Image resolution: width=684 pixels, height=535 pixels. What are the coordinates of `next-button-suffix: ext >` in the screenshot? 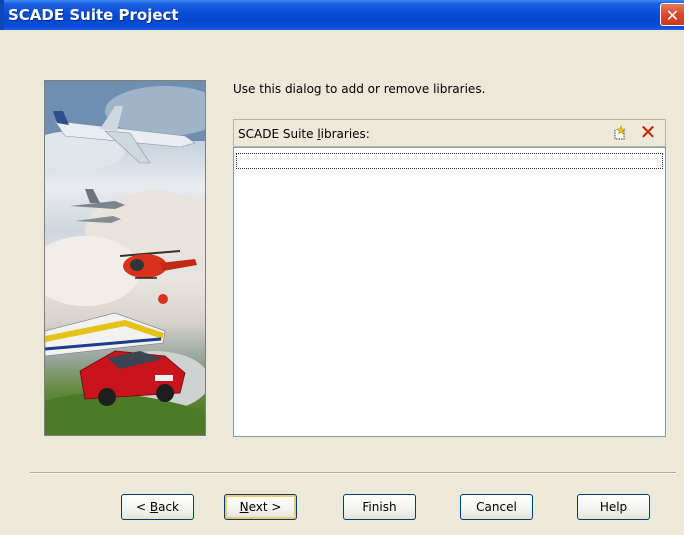 It's located at (265, 507).